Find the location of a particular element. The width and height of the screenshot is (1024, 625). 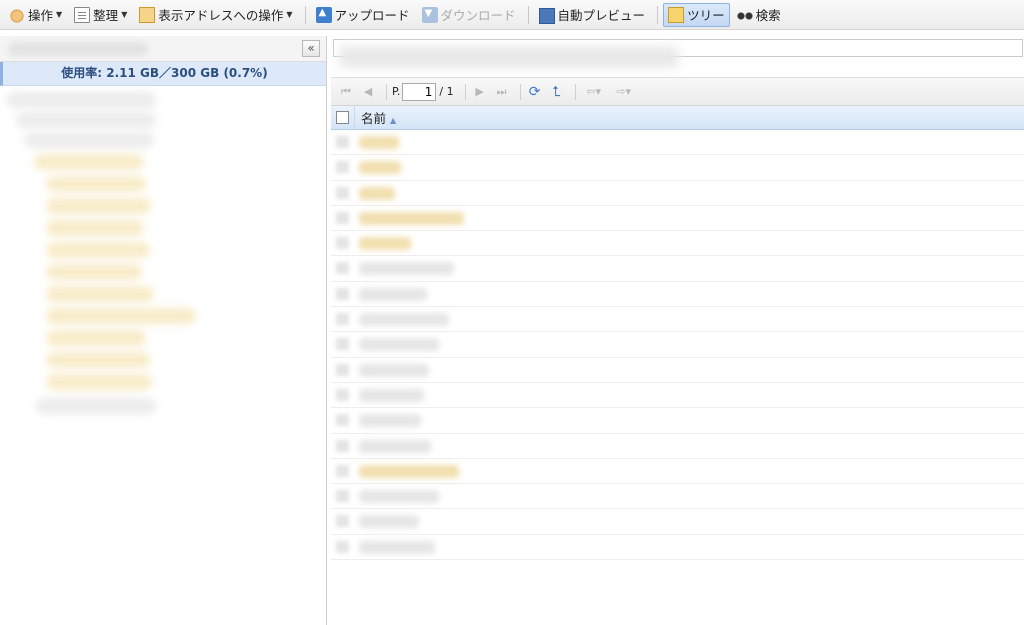

name-column-label: 名前 is located at coordinates (374, 118).